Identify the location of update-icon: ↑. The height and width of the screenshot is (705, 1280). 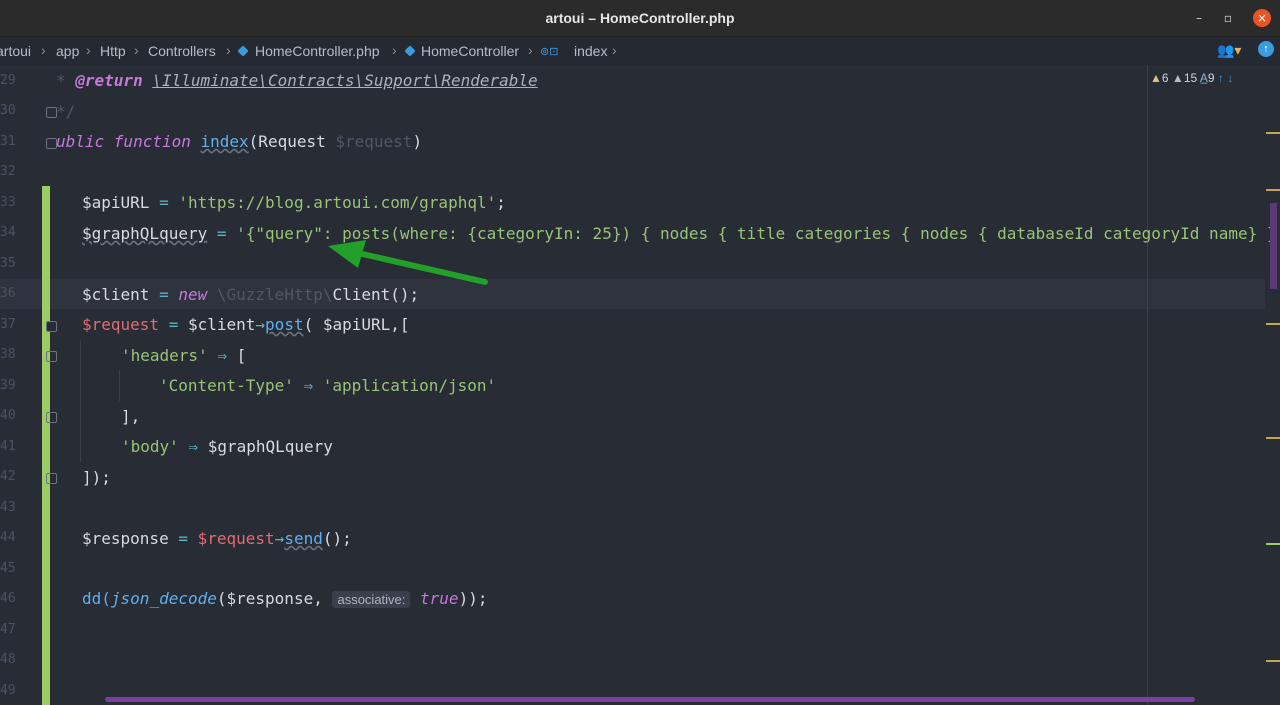
(1266, 49).